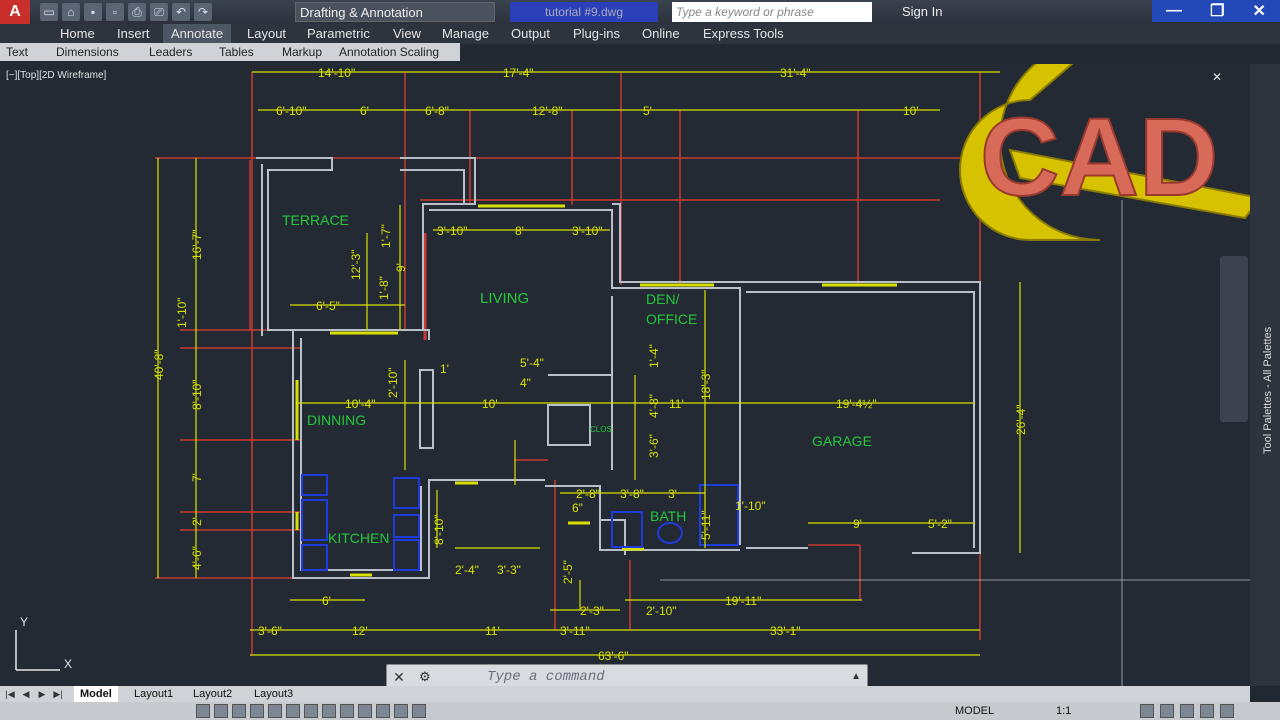 The height and width of the screenshot is (720, 1280). What do you see at coordinates (221, 711) in the screenshot?
I see `snap-icon` at bounding box center [221, 711].